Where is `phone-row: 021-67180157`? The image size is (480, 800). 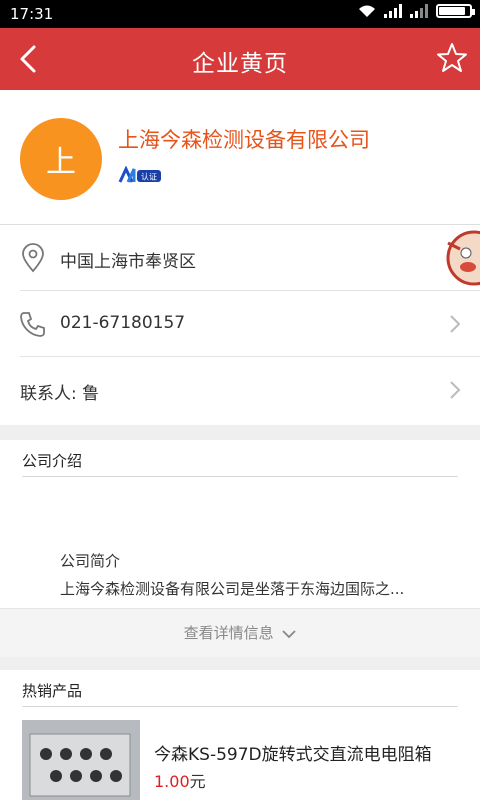
phone-row: 021-67180157 is located at coordinates (240, 324).